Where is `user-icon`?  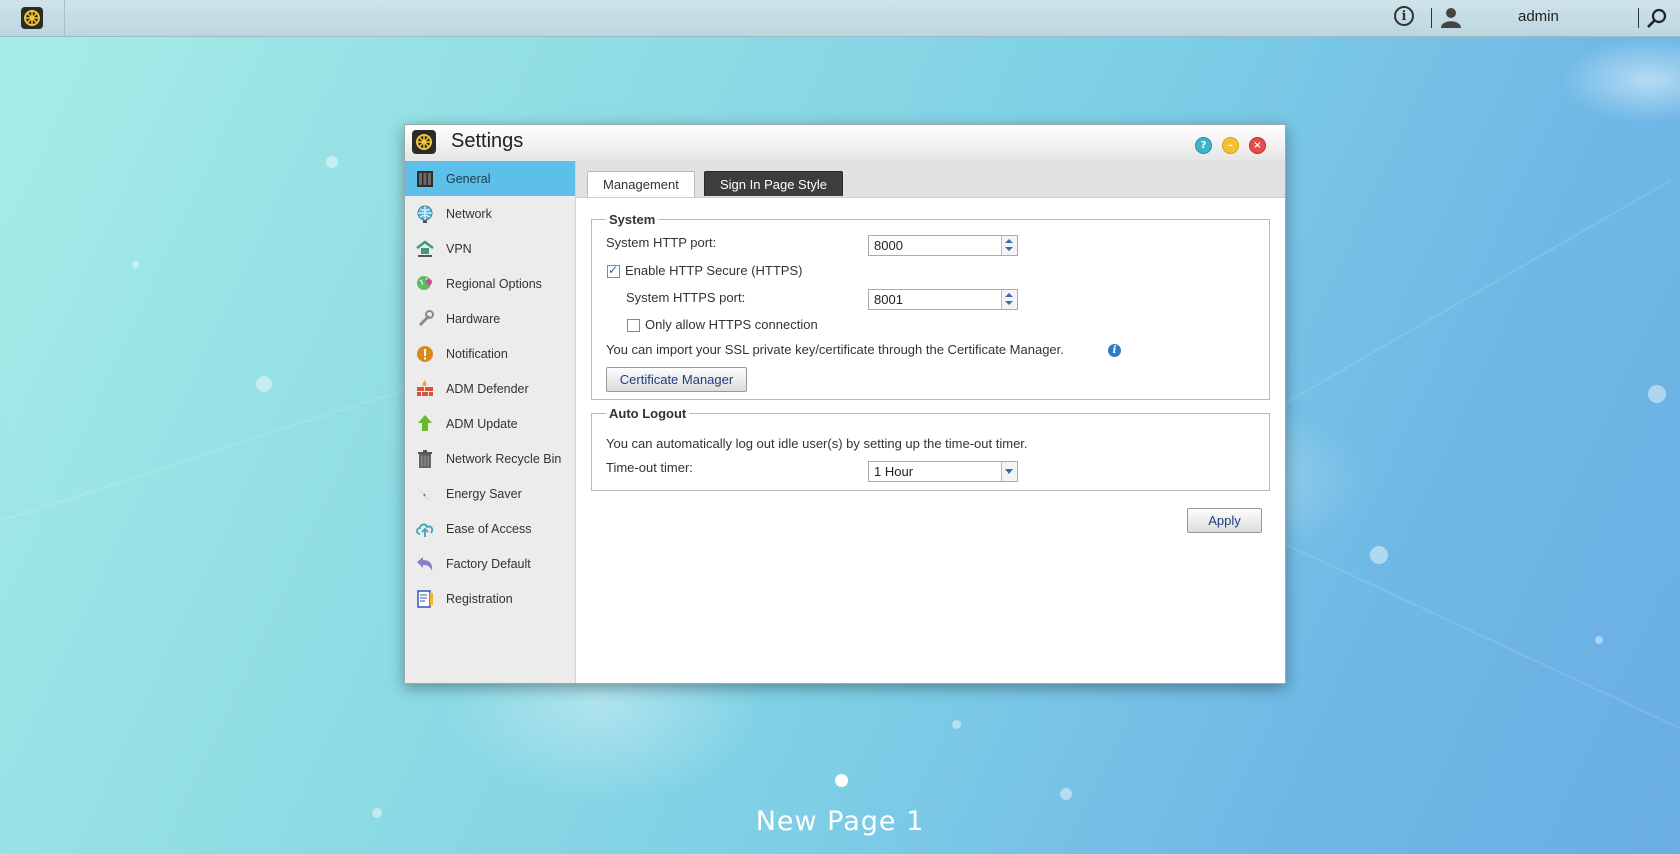 user-icon is located at coordinates (1451, 17).